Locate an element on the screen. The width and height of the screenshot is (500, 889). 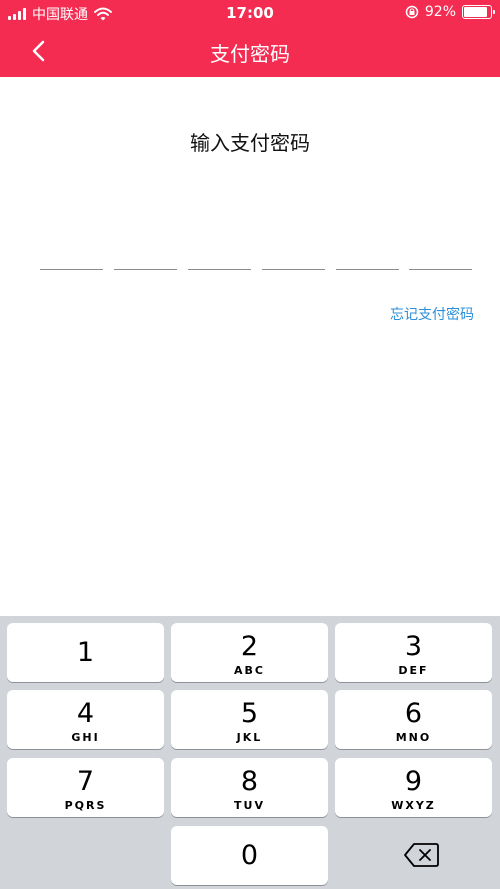
key-letters: DEF is located at coordinates (413, 670).